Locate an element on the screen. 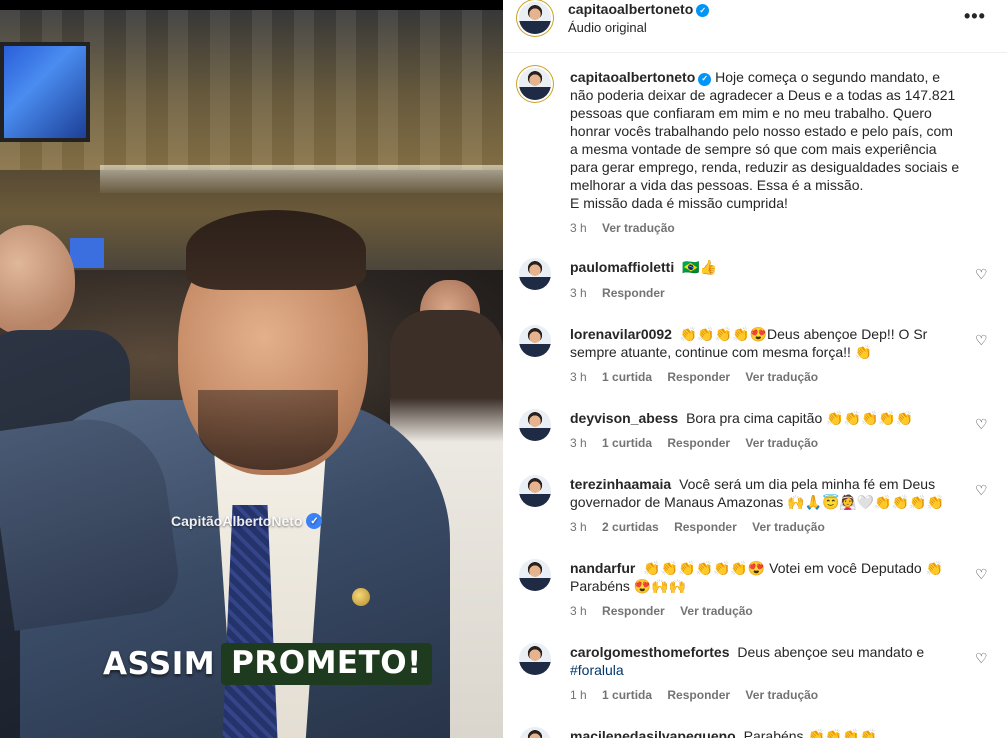 The image size is (1007, 738). commenter-username: macilenedasilvapequeno is located at coordinates (653, 733).